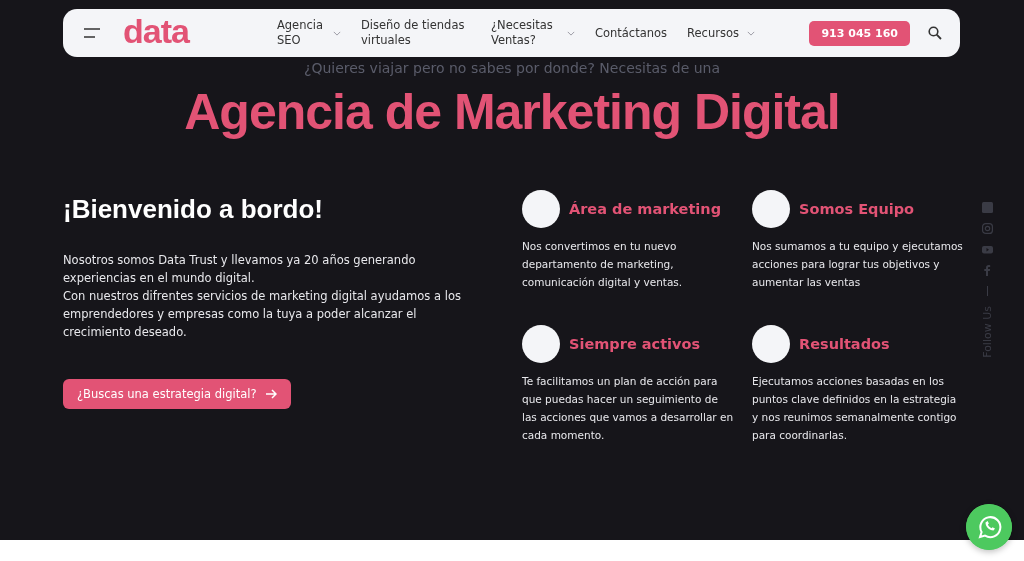  Describe the element at coordinates (628, 408) in the screenshot. I see `feature-text: Te facilitamos un plan de acción para que puedas hacer un seguimiento de las acciones que vamos a desarrollar en cada momento.` at that location.